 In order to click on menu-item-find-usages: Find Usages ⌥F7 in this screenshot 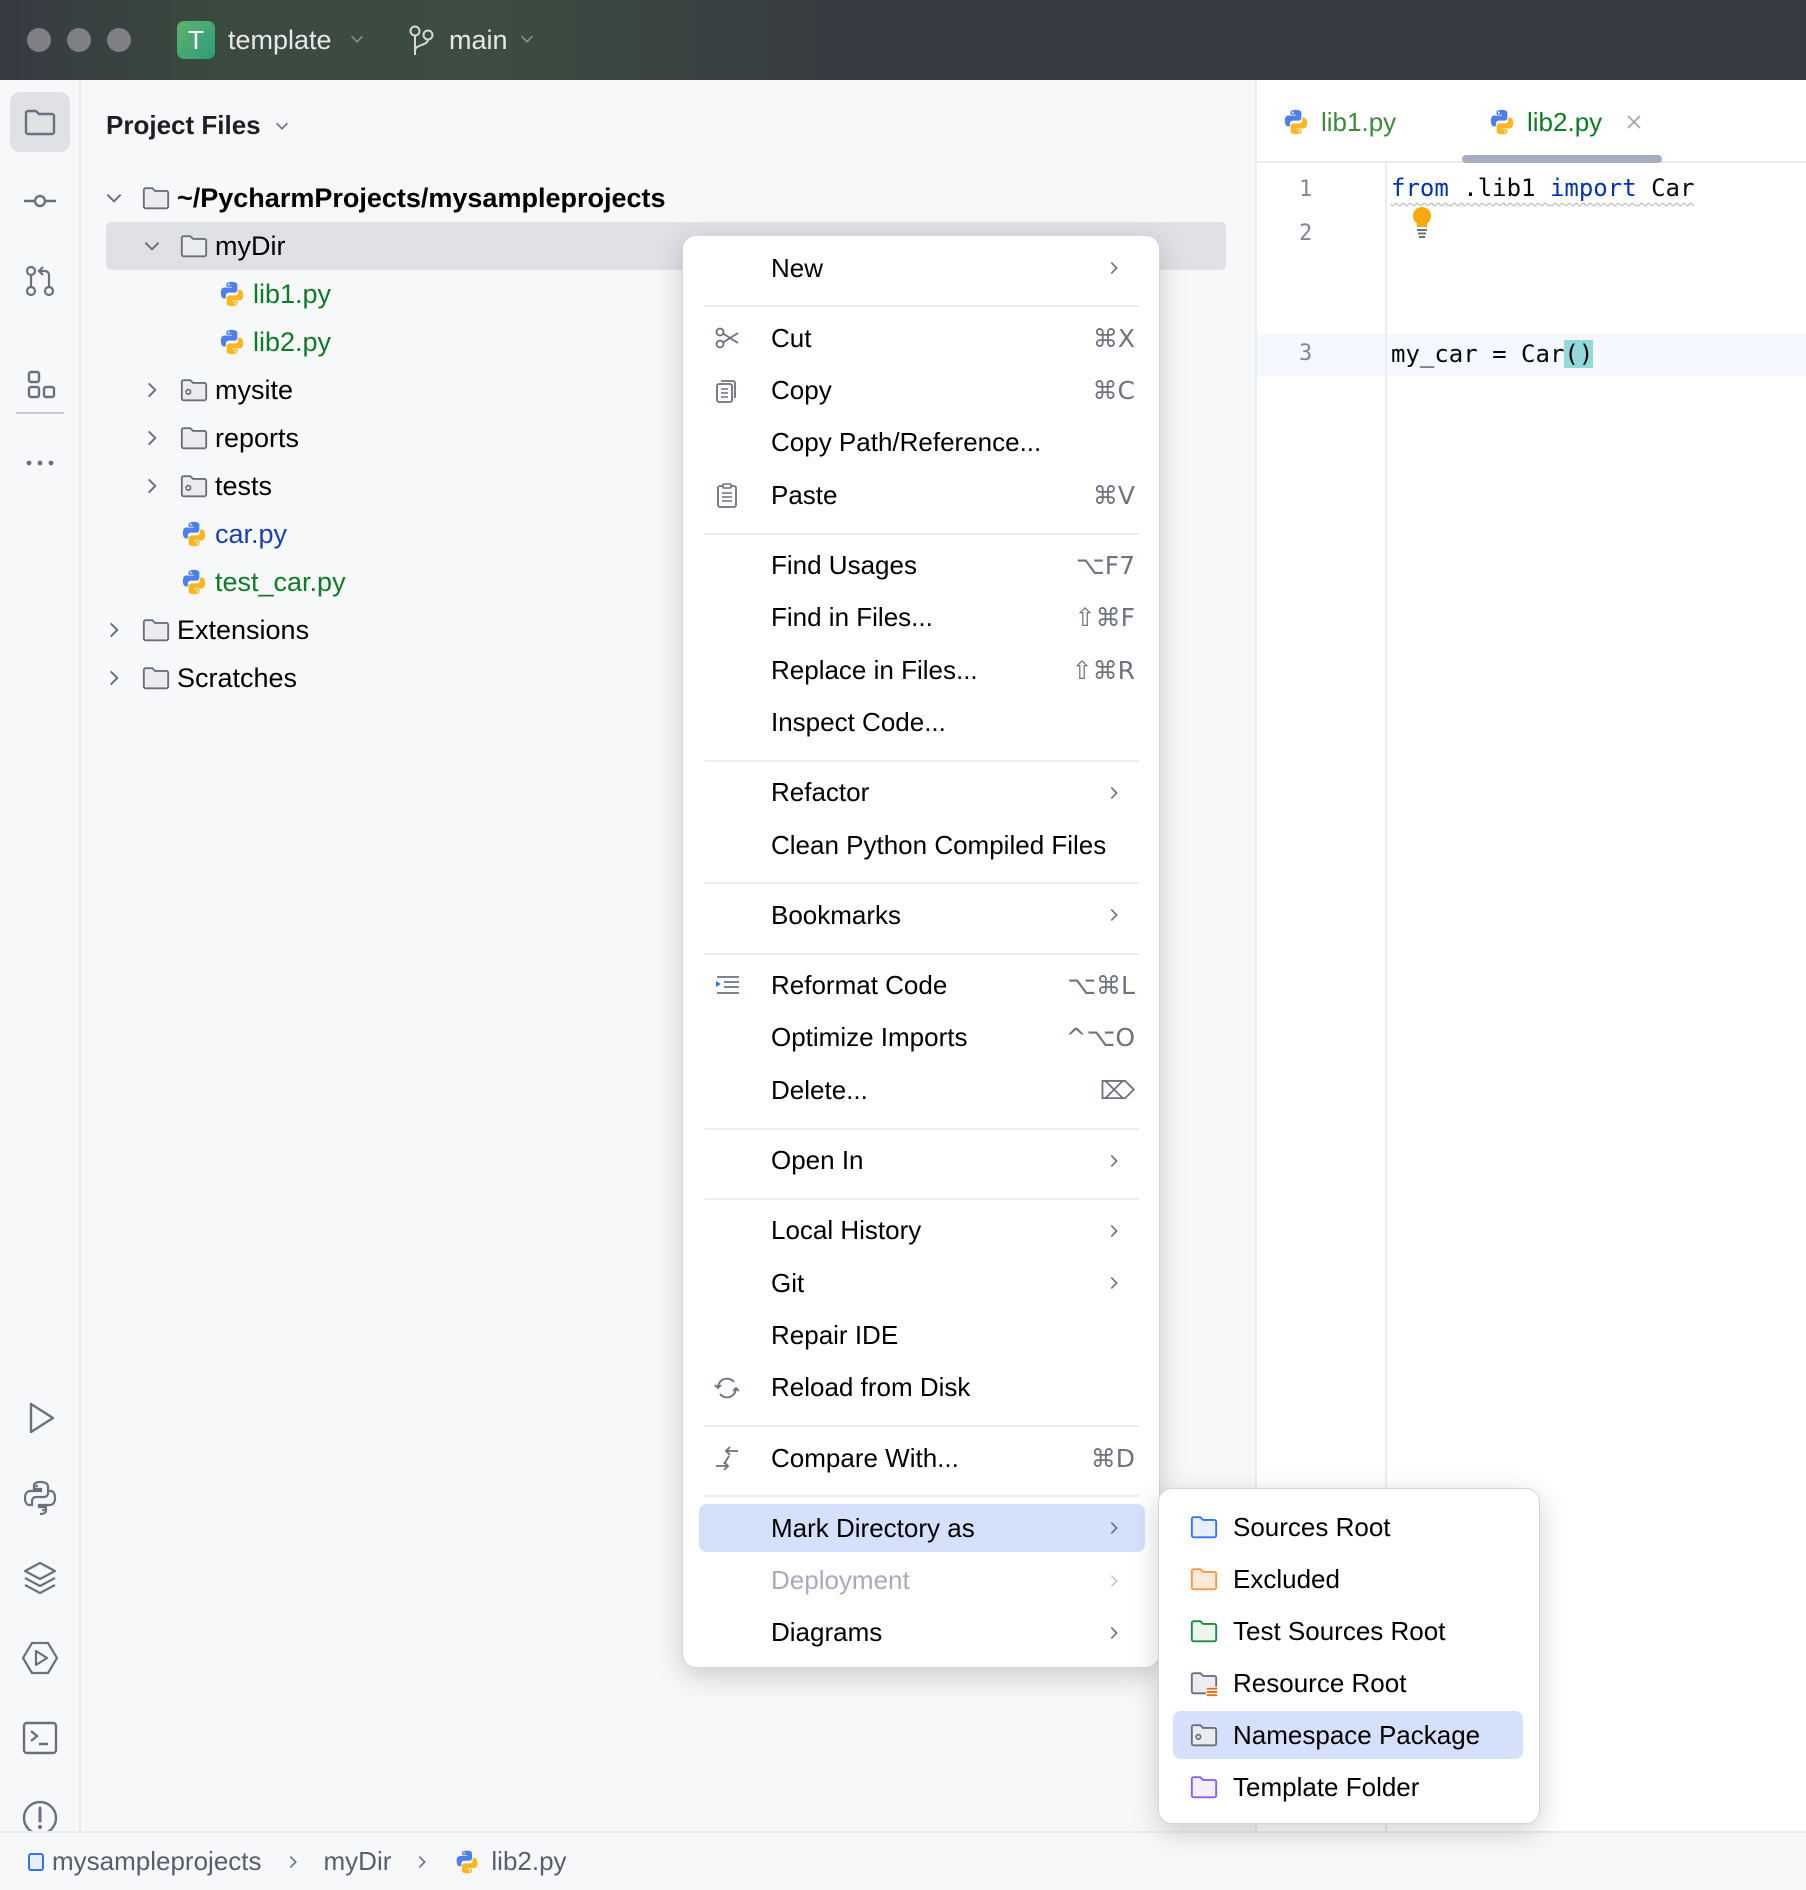, I will do `click(922, 566)`.